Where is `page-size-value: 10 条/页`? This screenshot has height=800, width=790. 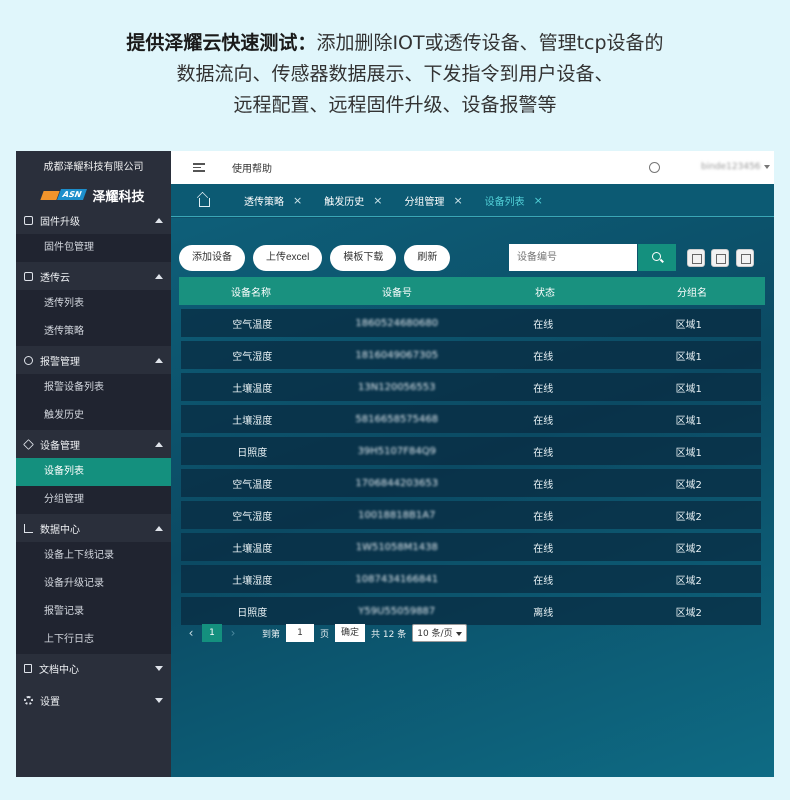 page-size-value: 10 条/页 is located at coordinates (435, 634).